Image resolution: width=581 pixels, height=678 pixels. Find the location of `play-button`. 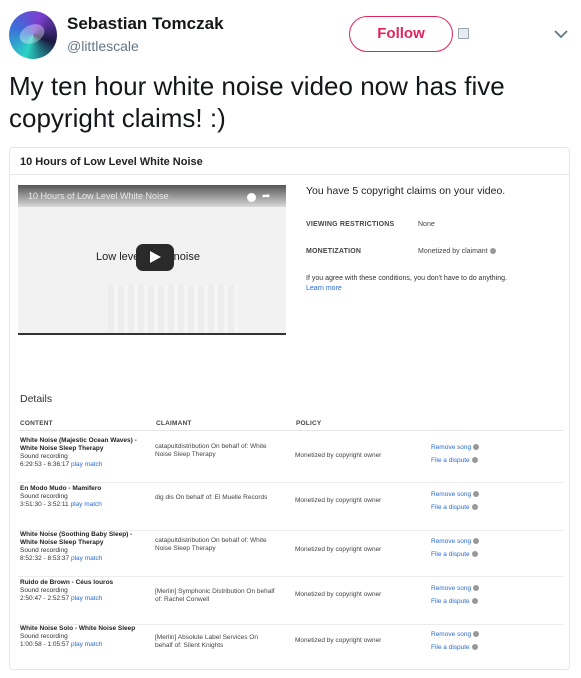

play-button is located at coordinates (155, 257).